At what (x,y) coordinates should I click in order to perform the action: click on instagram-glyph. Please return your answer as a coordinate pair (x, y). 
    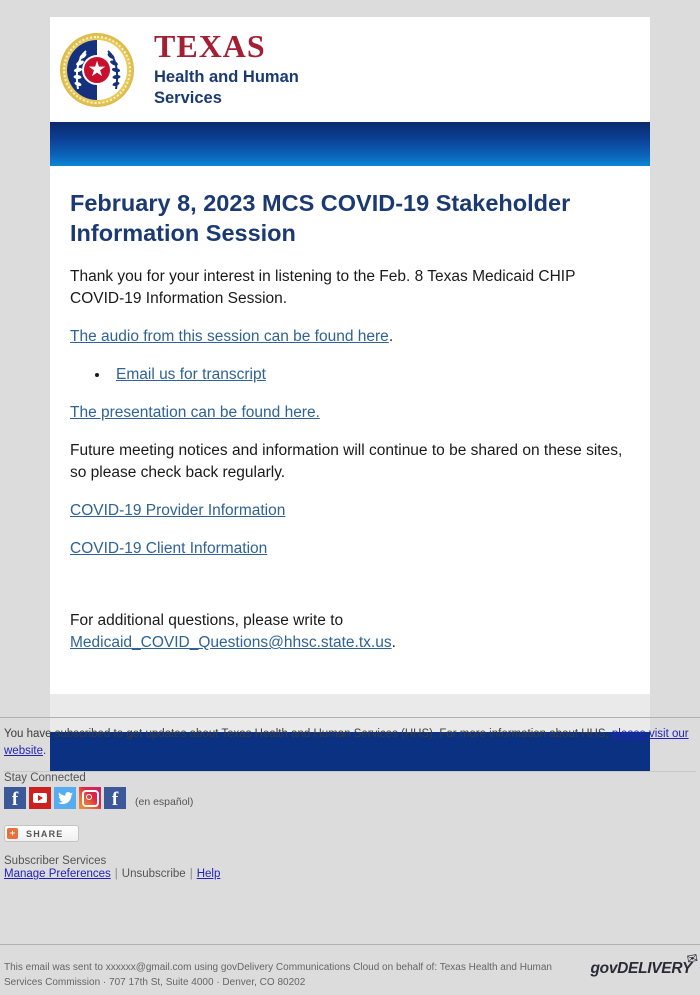
    Looking at the image, I should click on (90, 798).